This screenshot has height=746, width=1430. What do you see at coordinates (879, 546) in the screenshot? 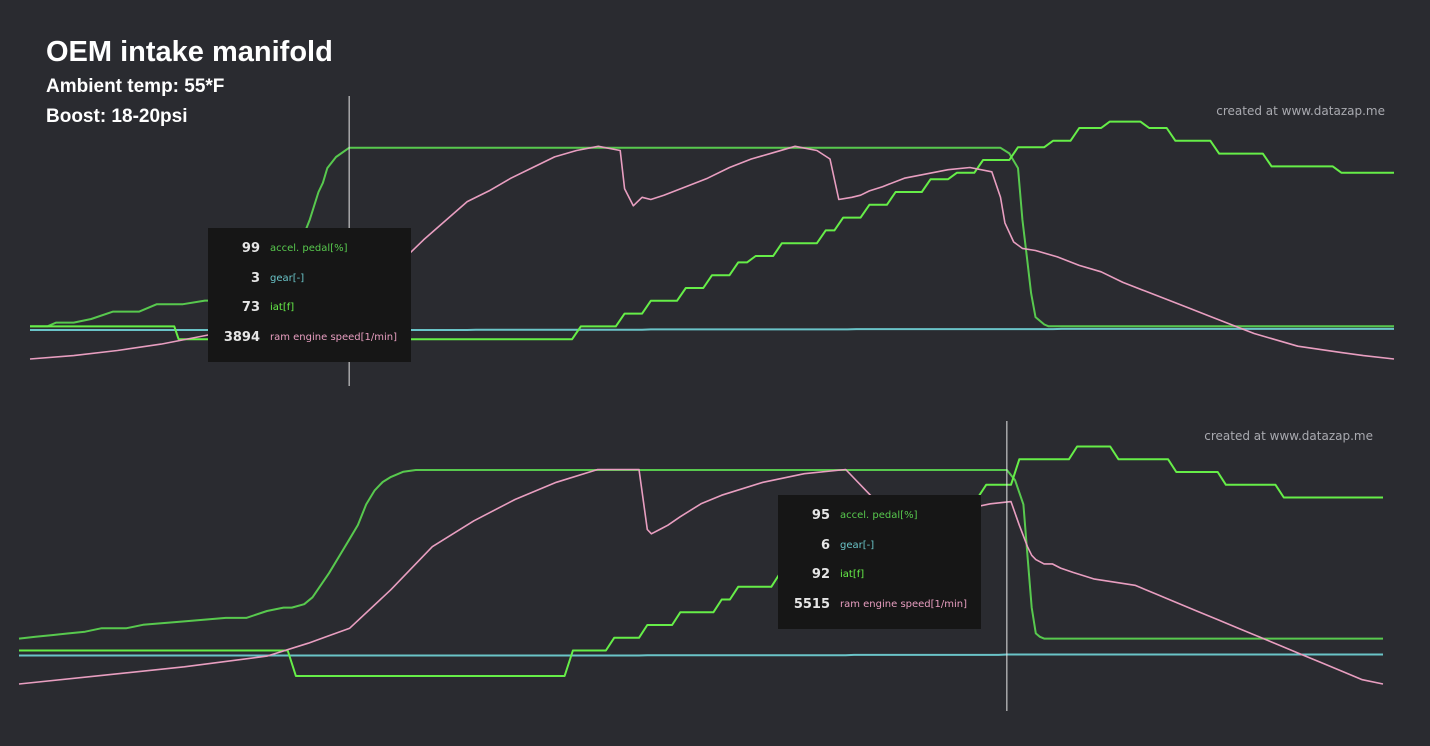
I see `tooltip-row: 6 gear[-]` at bounding box center [879, 546].